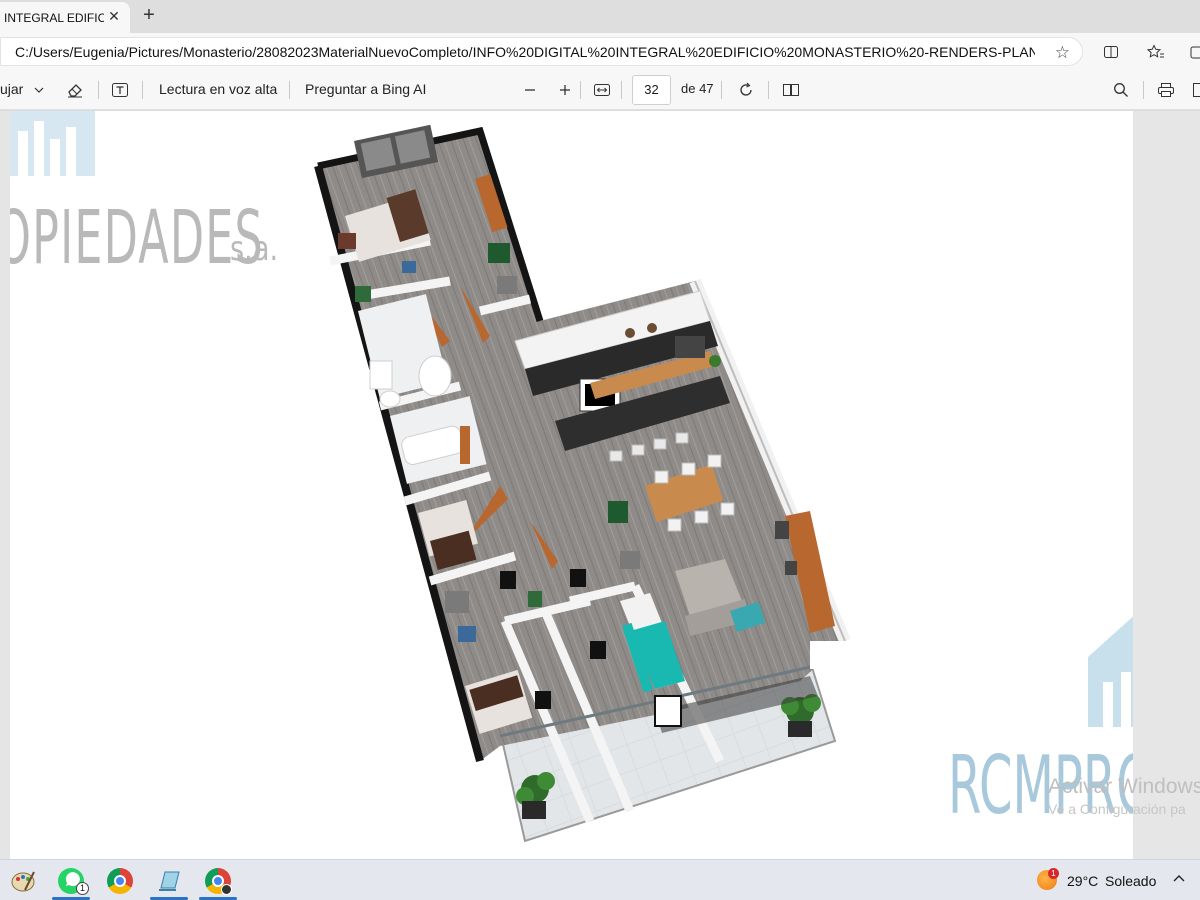  Describe the element at coordinates (1111, 52) in the screenshot. I see `split-screen-icon` at that location.